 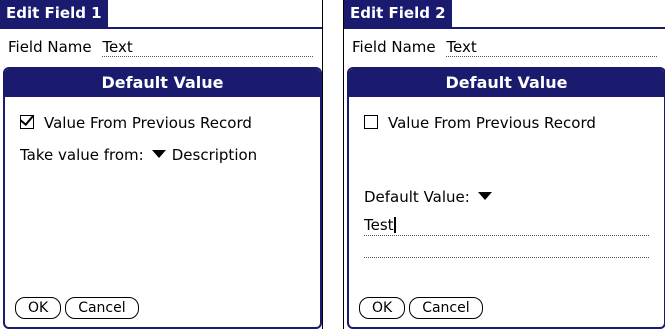 I want to click on default-value-text: Test, so click(x=379, y=225).